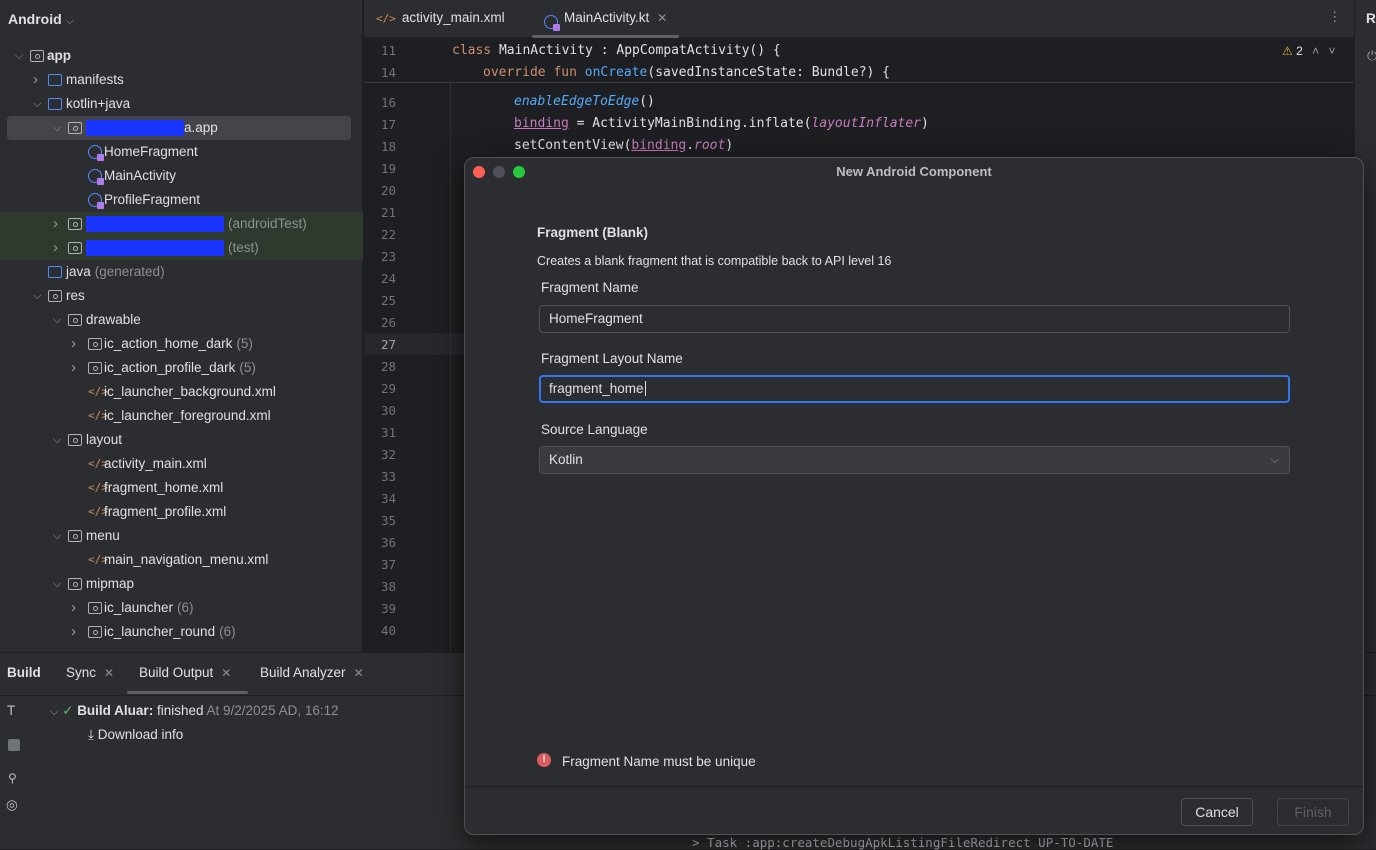 Image resolution: width=1376 pixels, height=850 pixels. I want to click on tree-item: ⌵ menu, so click(181, 536).